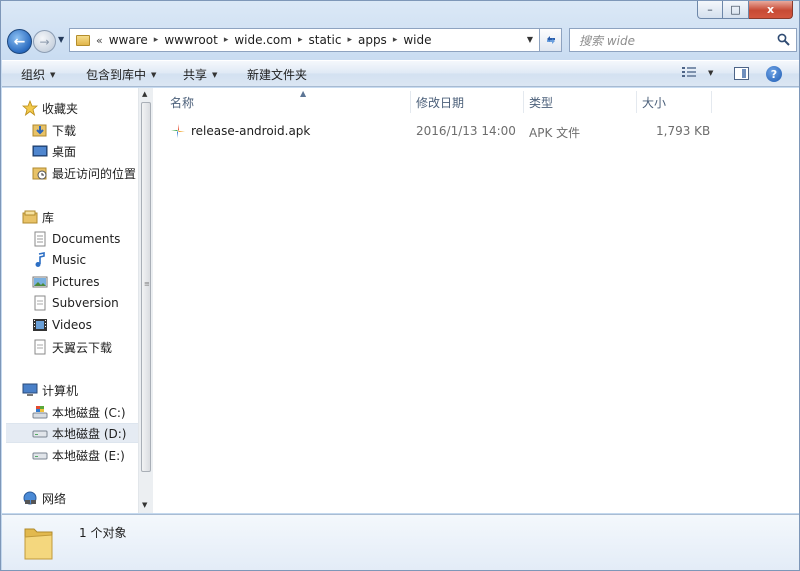 The image size is (800, 571). Describe the element at coordinates (30, 390) in the screenshot. I see `computer-icon` at that location.